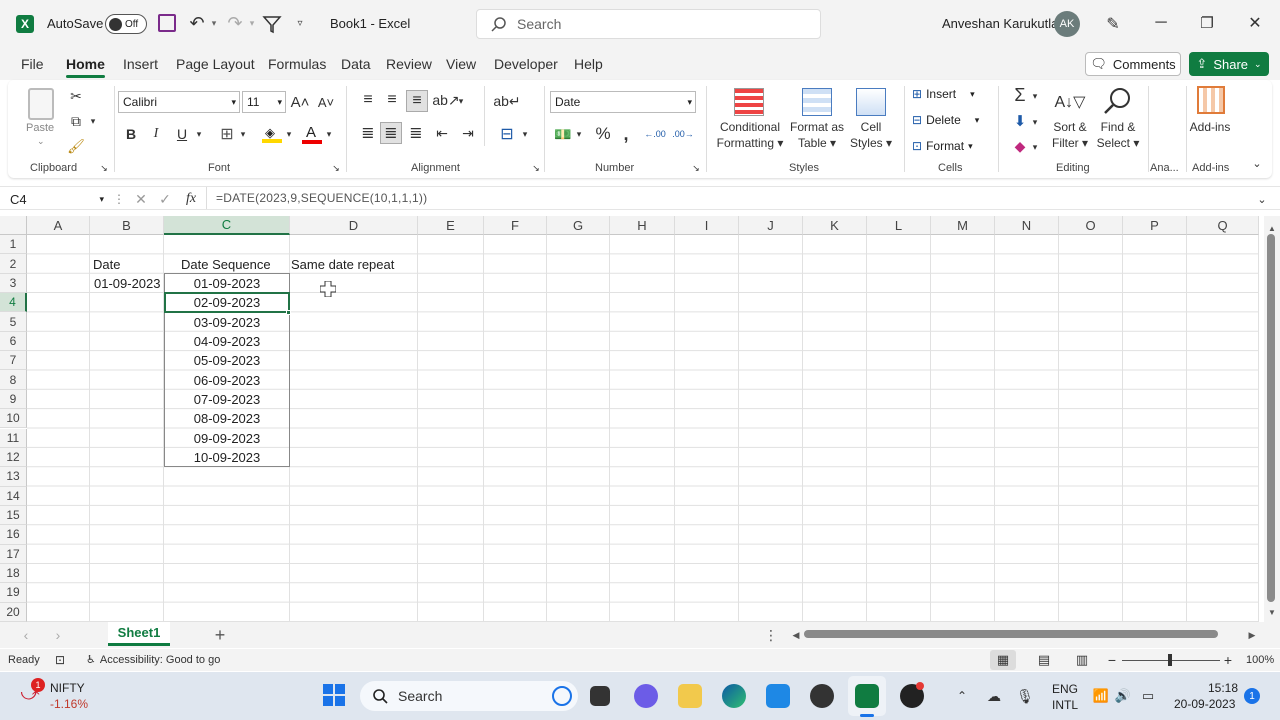  I want to click on align-bottom-icon: ≡, so click(417, 101).